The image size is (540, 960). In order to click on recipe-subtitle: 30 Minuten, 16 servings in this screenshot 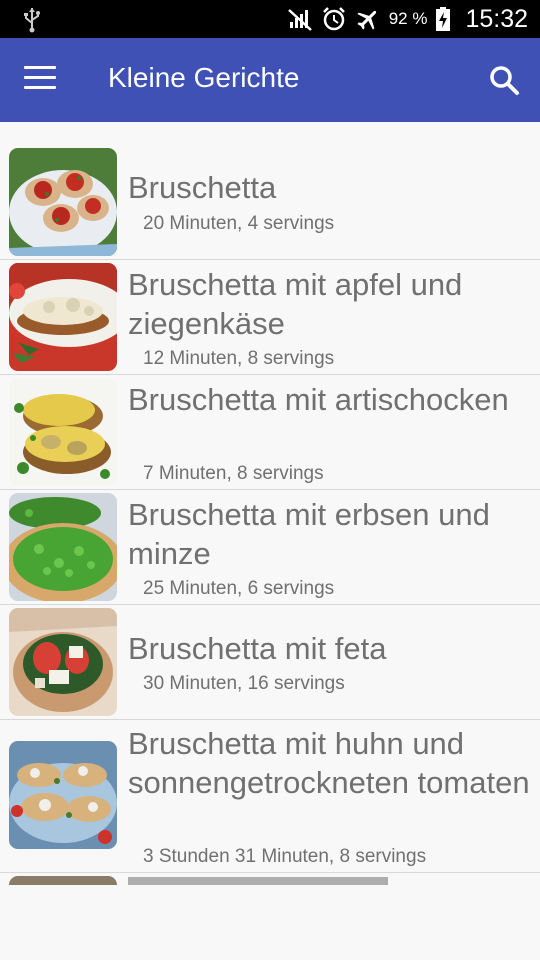, I will do `click(244, 683)`.